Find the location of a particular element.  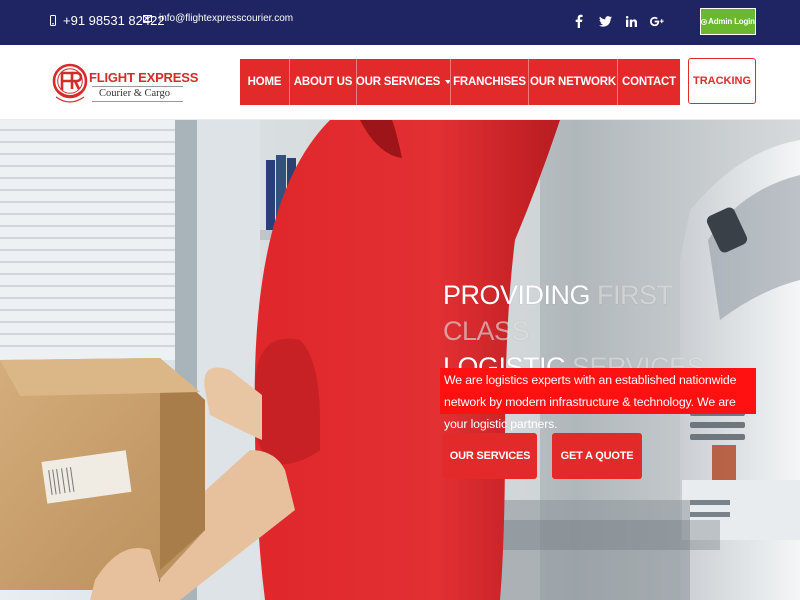

admin-login-button: Admin Login is located at coordinates (728, 21).